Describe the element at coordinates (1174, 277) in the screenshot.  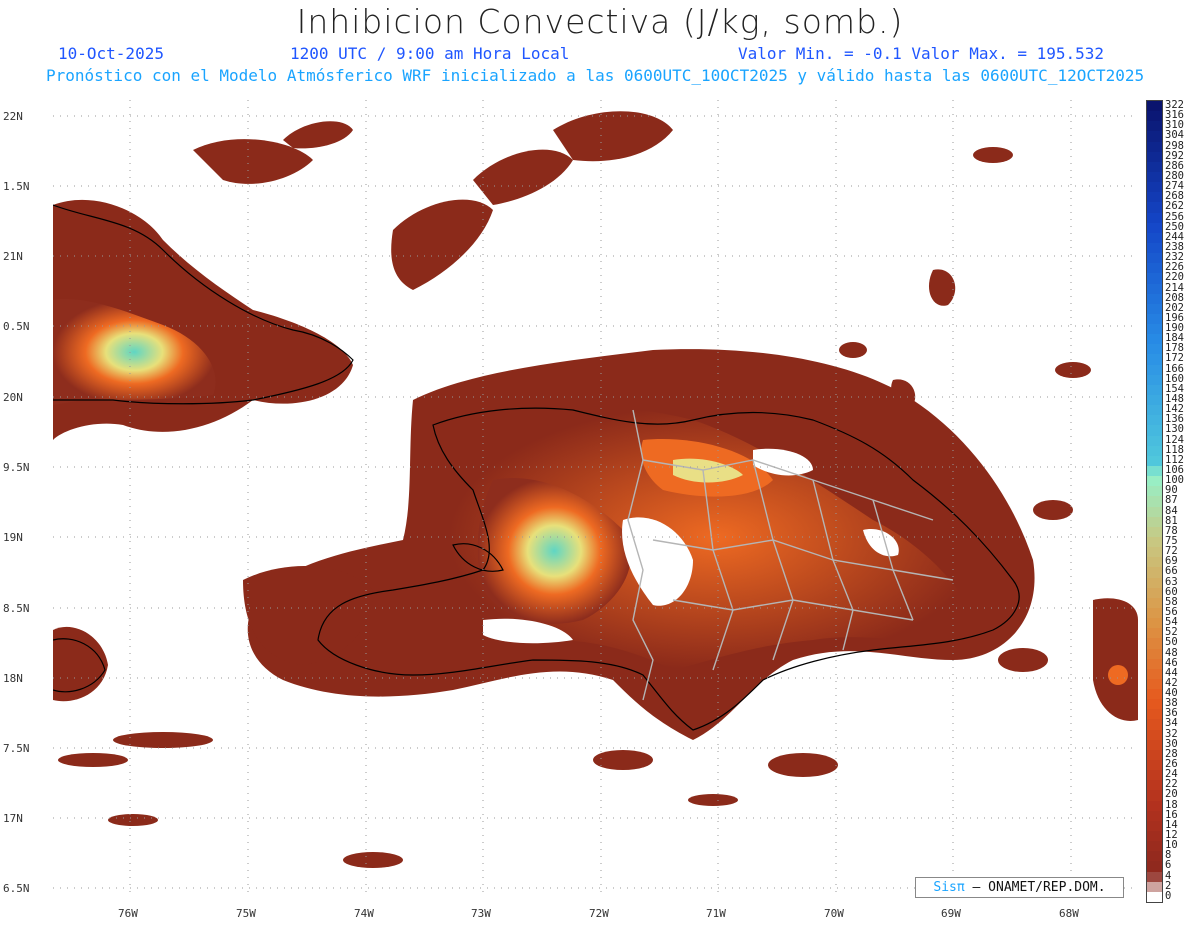
I see `colorbar-label: 220` at that location.